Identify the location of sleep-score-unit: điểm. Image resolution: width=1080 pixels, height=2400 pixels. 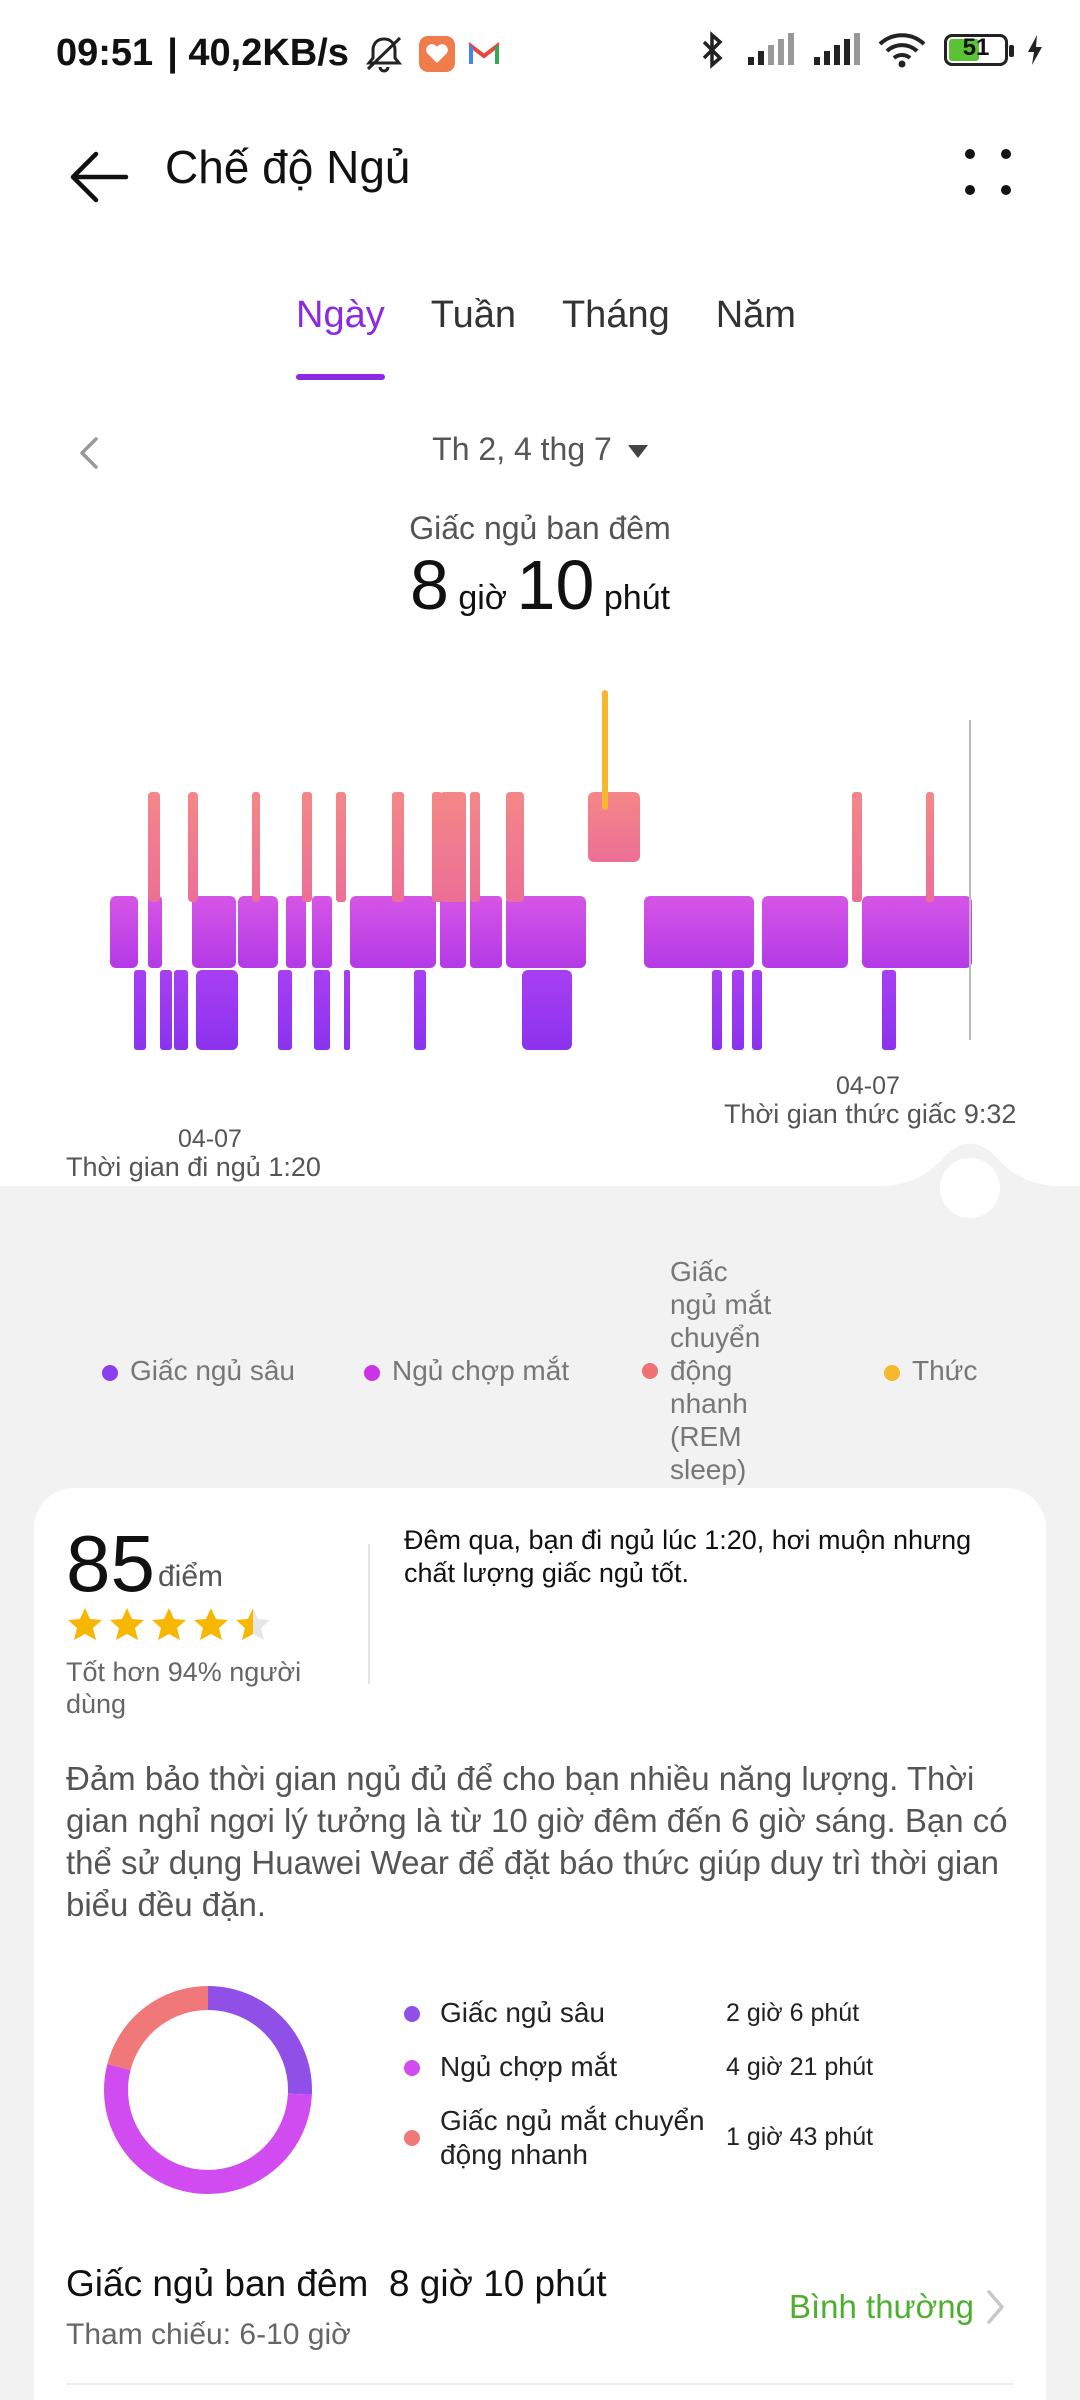
(191, 1576).